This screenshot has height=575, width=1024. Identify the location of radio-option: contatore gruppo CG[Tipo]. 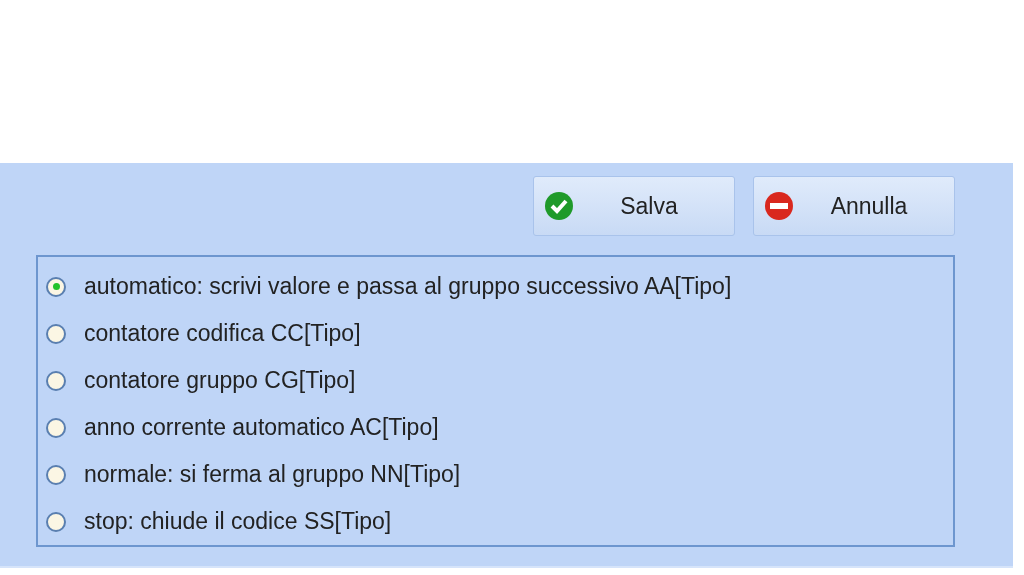
(499, 380).